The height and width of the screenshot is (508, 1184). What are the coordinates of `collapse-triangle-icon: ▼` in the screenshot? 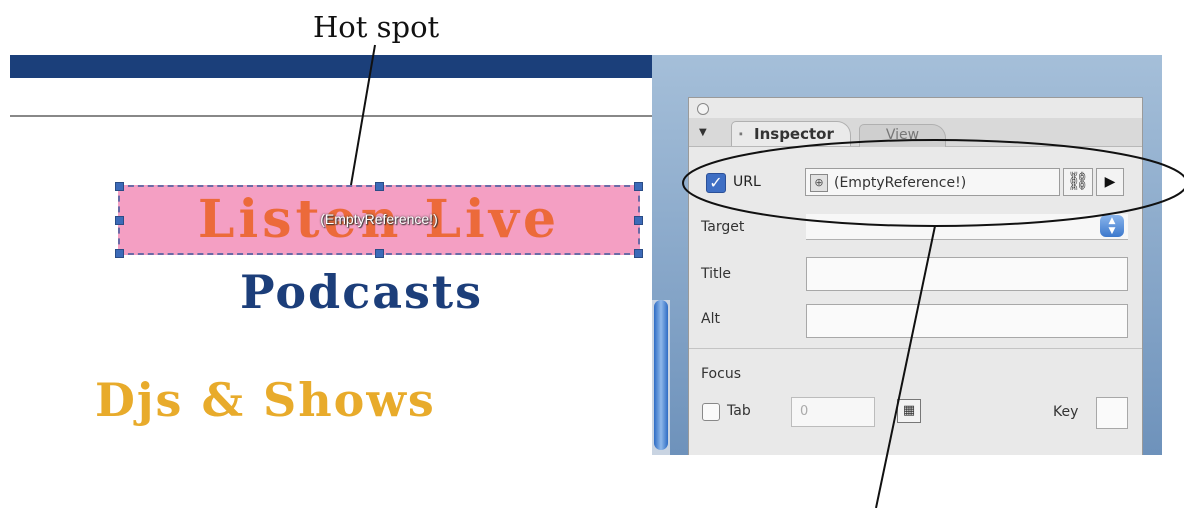 It's located at (703, 132).